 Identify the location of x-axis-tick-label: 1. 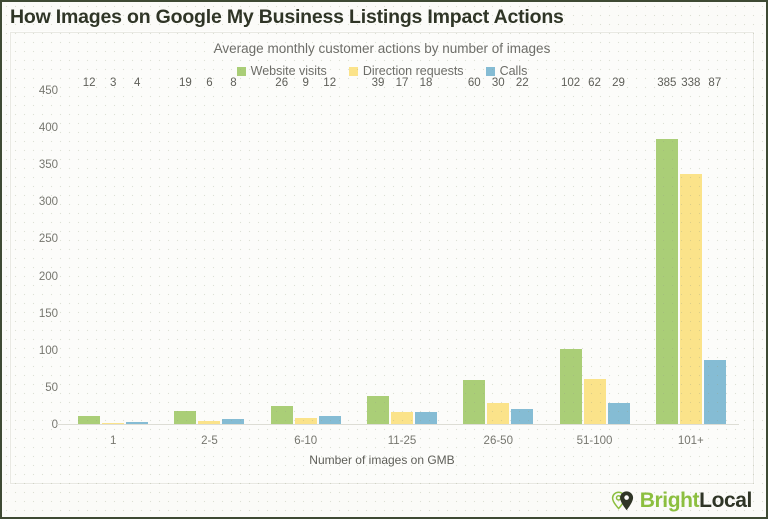
(113, 441).